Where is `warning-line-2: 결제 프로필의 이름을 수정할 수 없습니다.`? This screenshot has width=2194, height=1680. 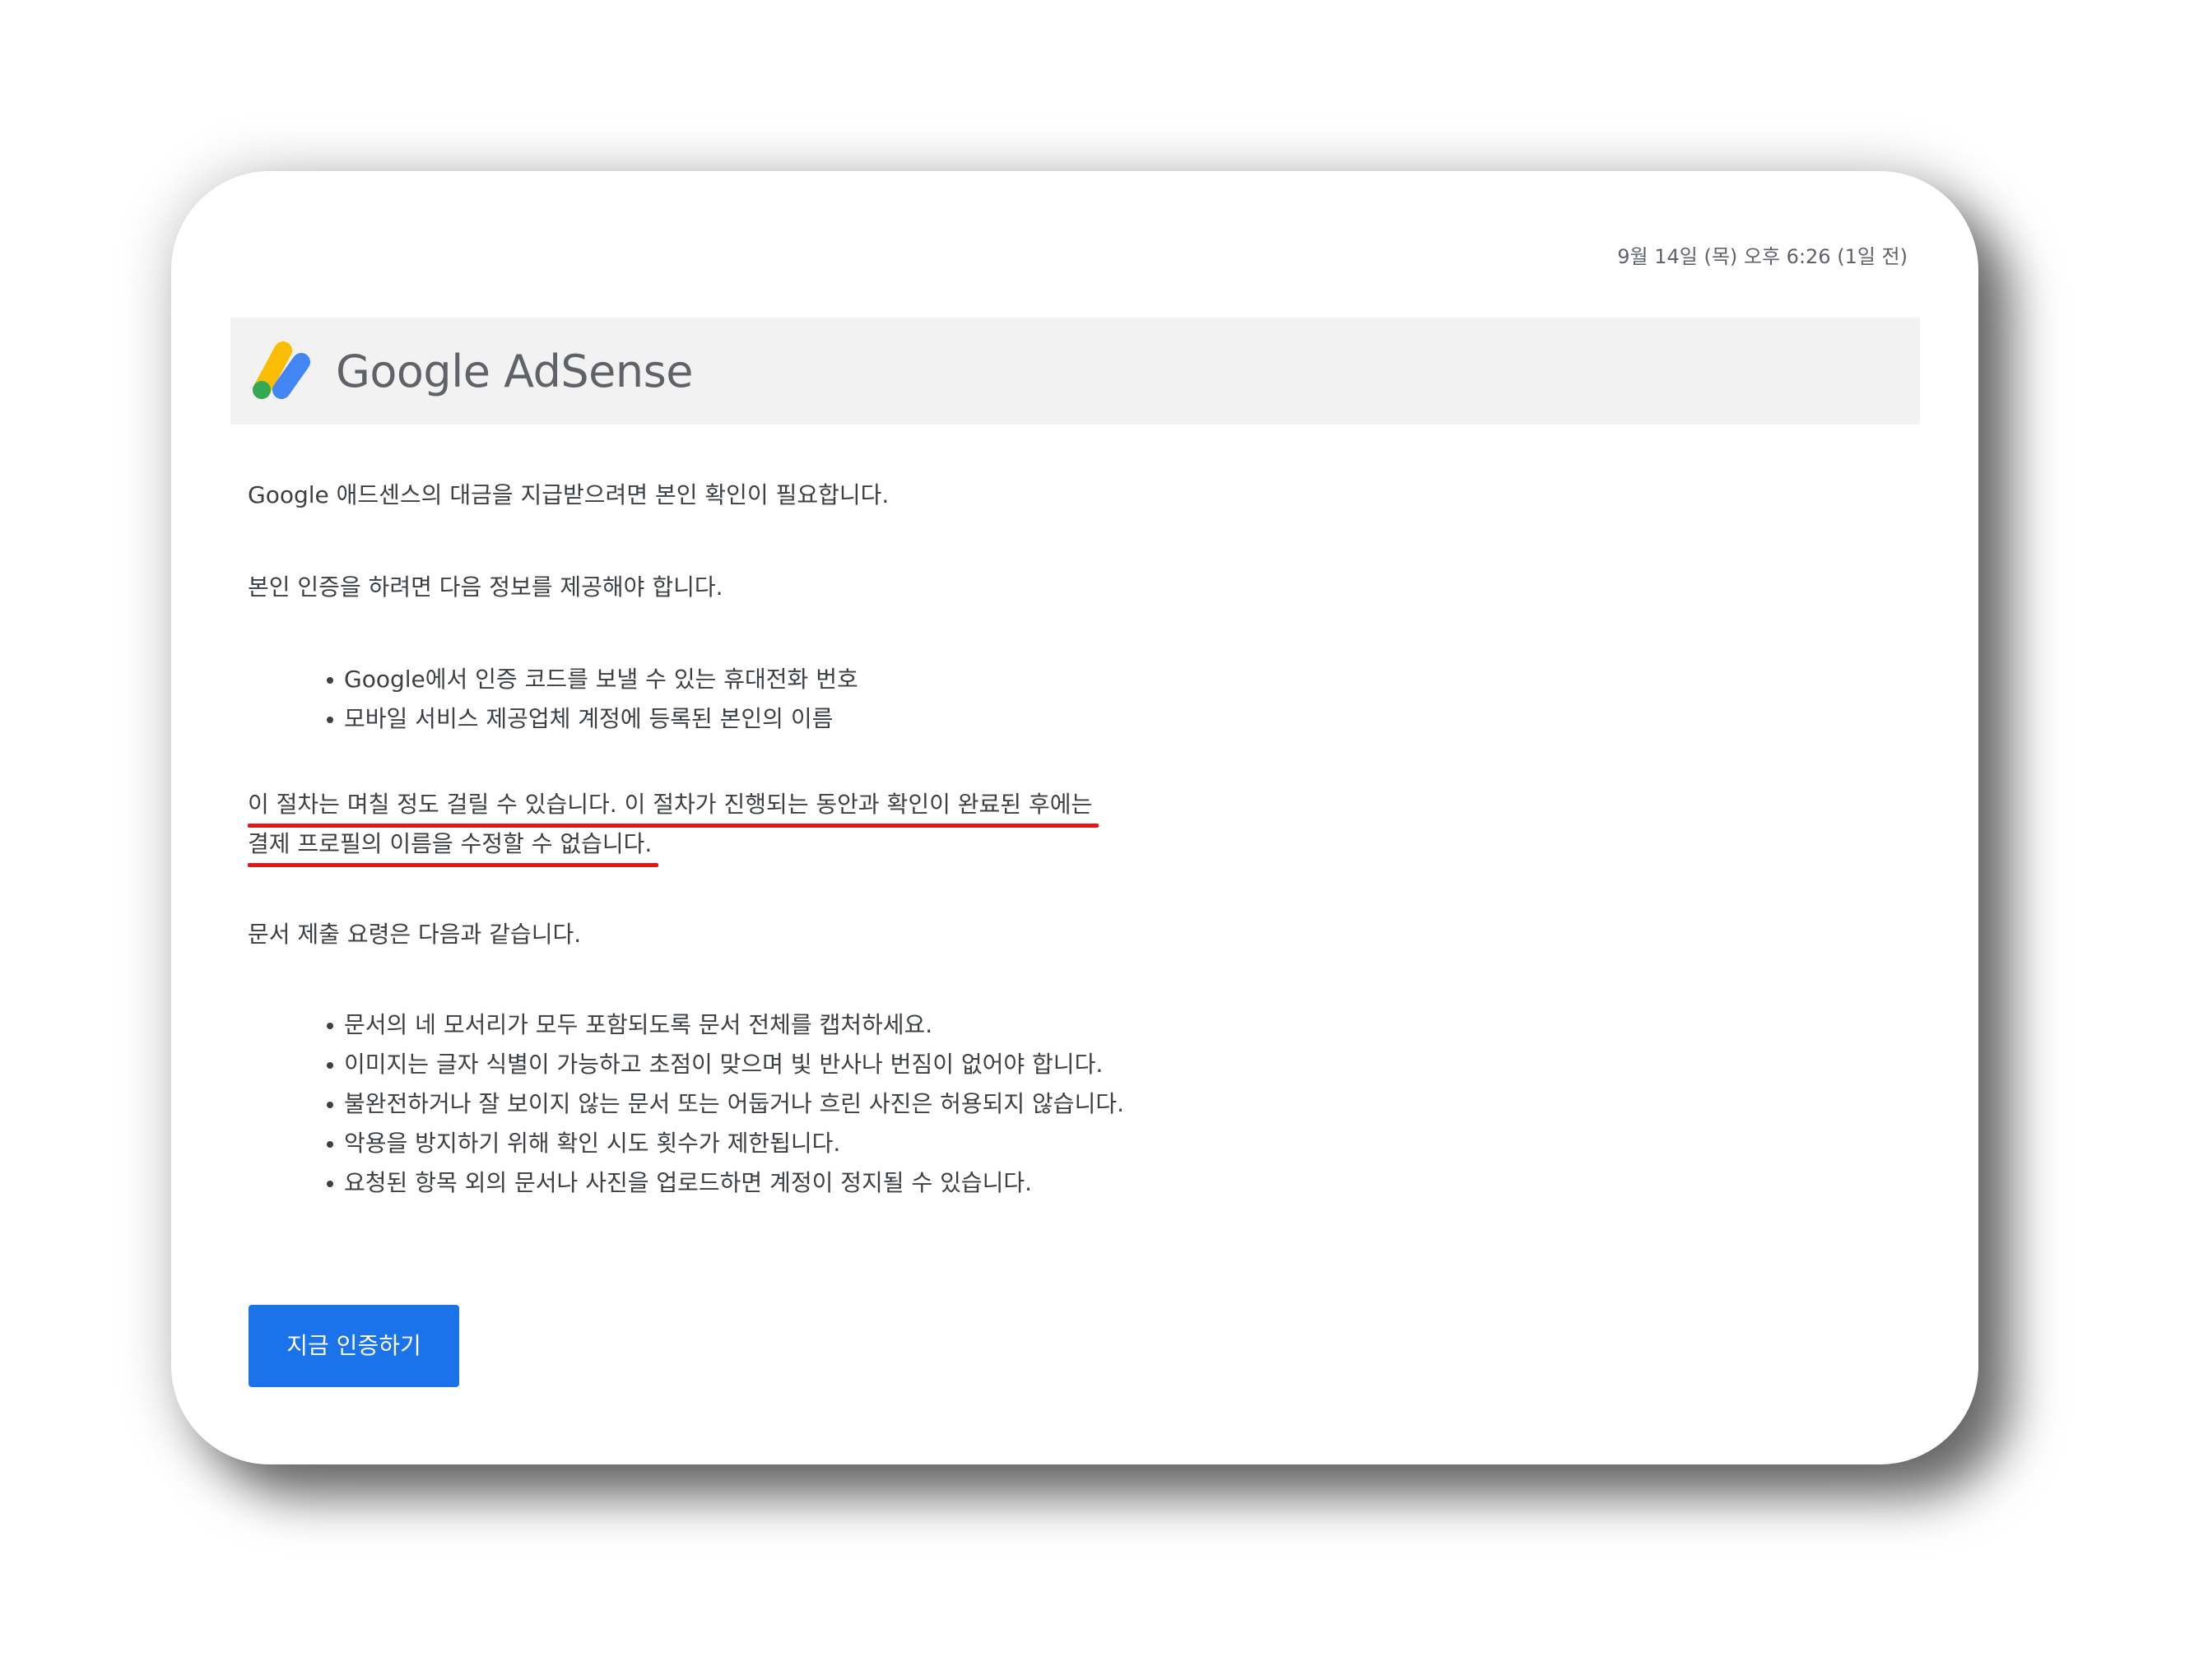 warning-line-2: 결제 프로필의 이름을 수정할 수 없습니다. is located at coordinates (454, 845).